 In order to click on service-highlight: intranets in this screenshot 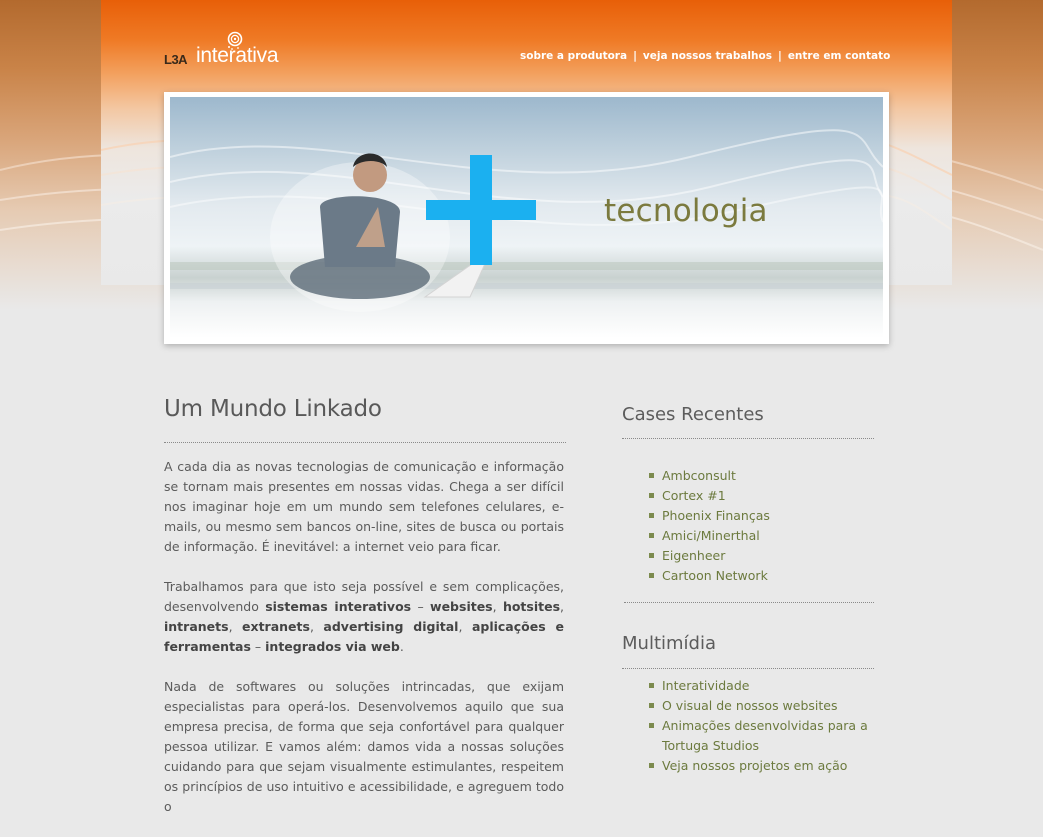, I will do `click(196, 626)`.